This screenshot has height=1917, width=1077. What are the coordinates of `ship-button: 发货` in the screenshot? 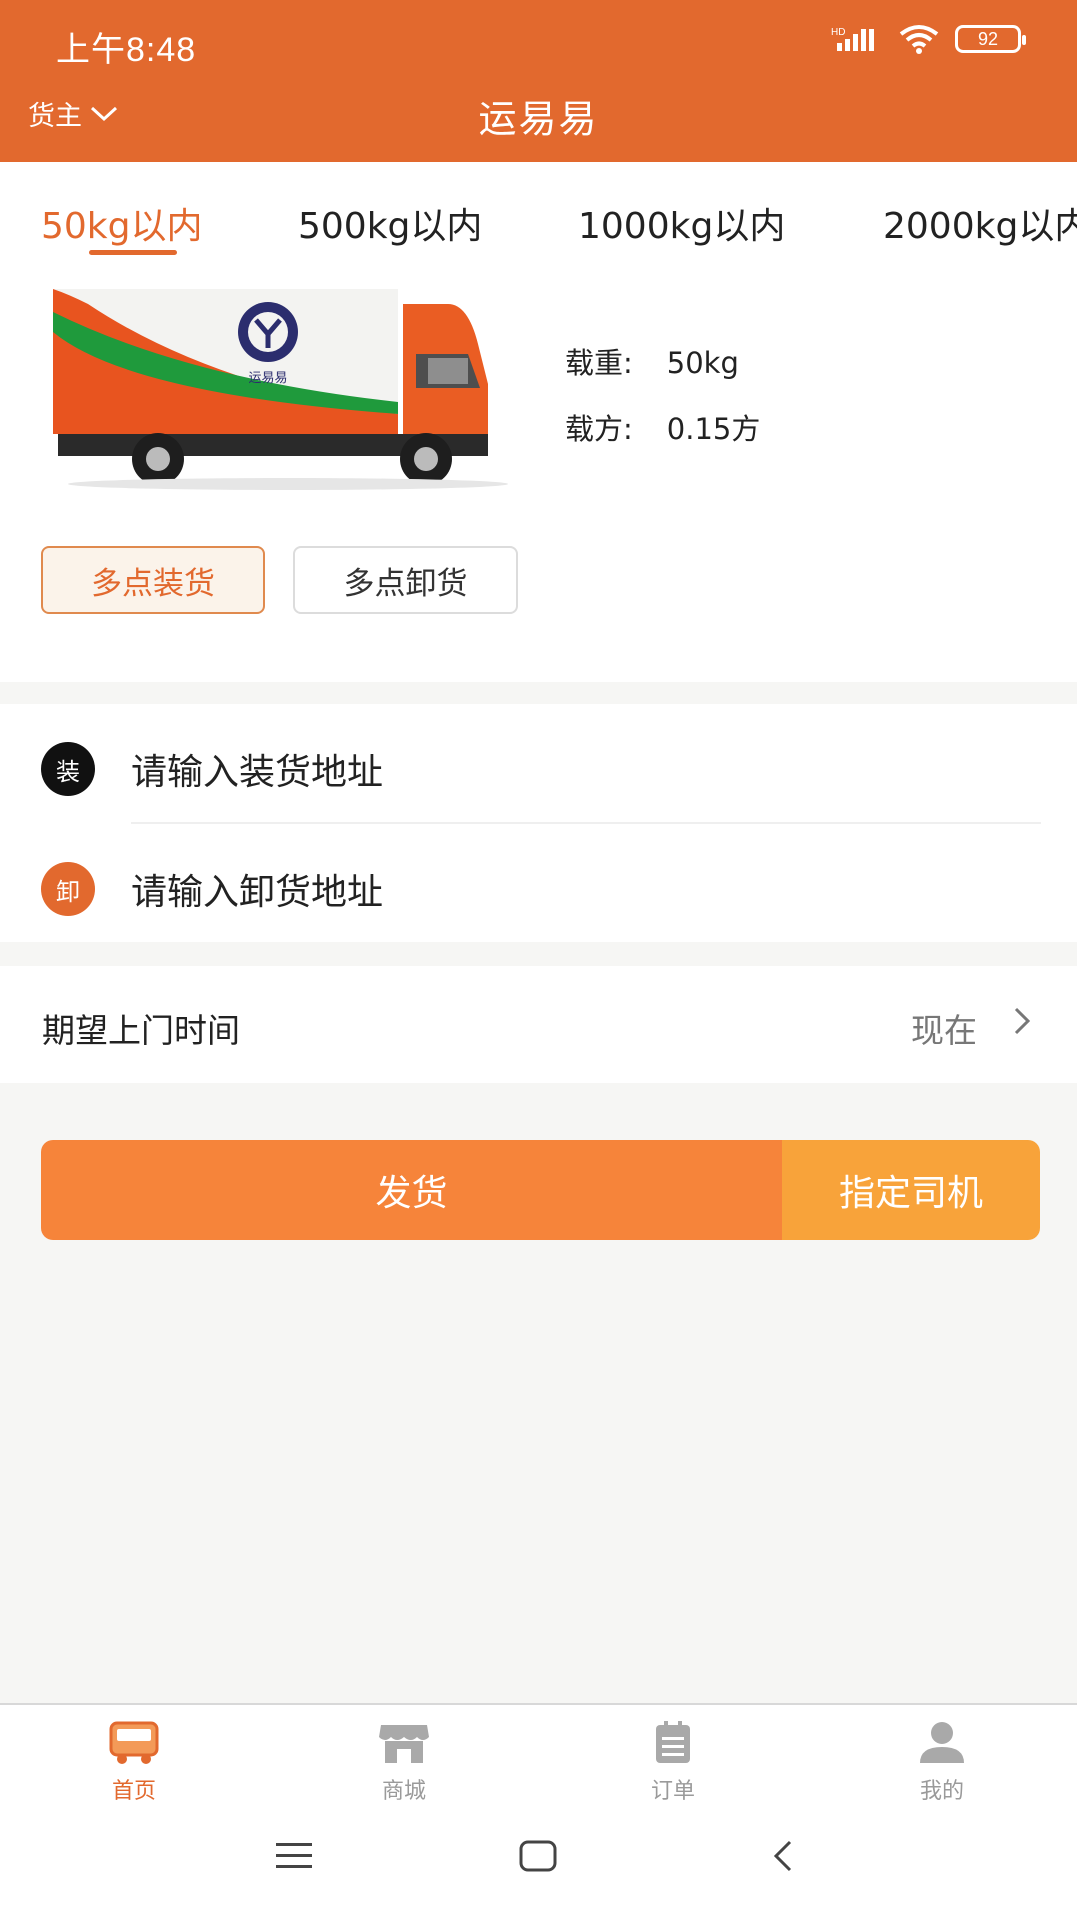 It's located at (411, 1190).